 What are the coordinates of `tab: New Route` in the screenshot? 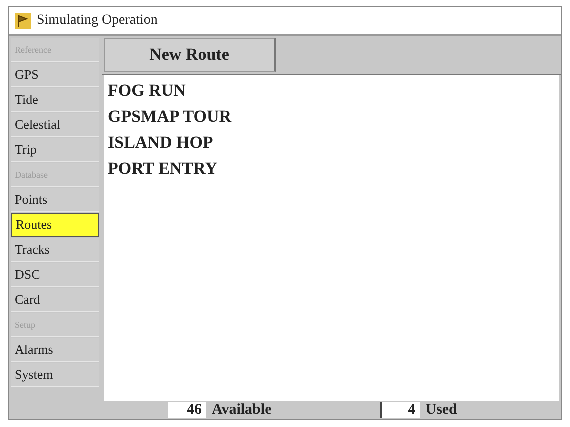 It's located at (190, 55).